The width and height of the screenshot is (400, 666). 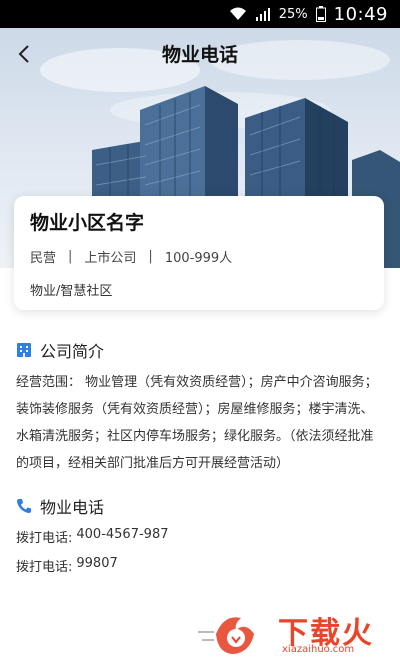 I want to click on phone-section-header: 物业电话, so click(x=60, y=506).